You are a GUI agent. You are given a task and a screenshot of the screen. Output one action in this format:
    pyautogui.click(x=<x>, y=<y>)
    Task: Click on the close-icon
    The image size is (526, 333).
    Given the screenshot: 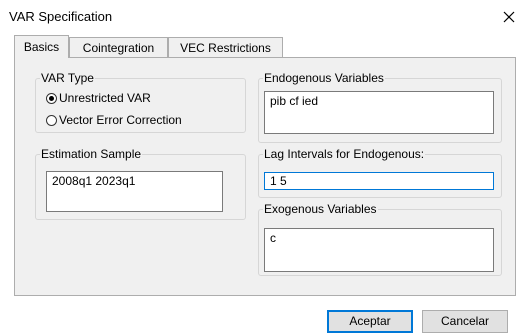 What is the action you would take?
    pyautogui.click(x=509, y=17)
    